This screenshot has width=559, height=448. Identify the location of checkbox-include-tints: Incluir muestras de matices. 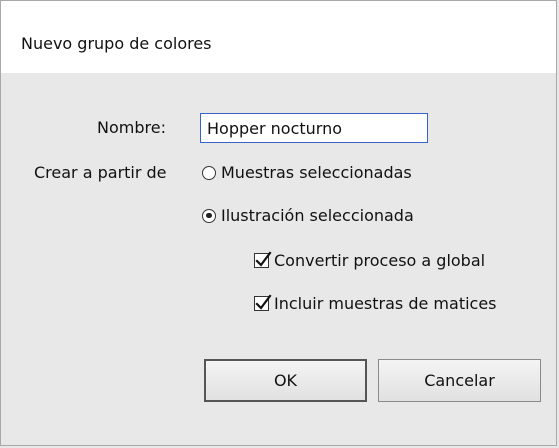
(375, 303).